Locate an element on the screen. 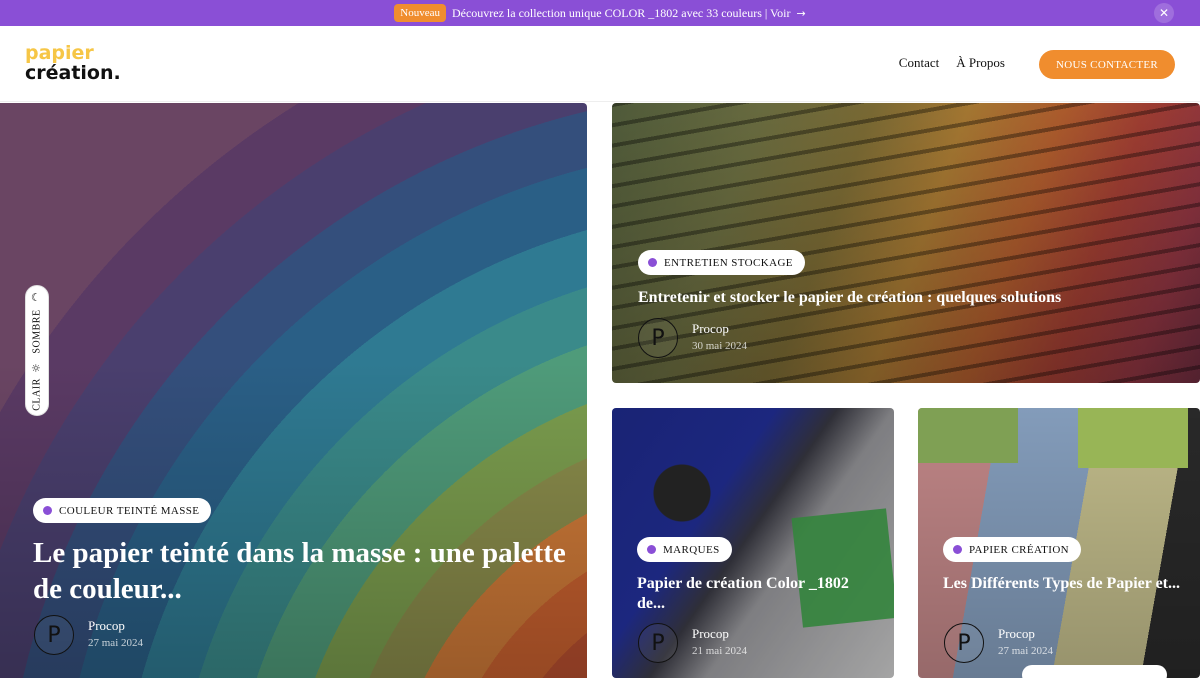  article-author: P Procop 21 mai 2024 is located at coordinates (692, 643).